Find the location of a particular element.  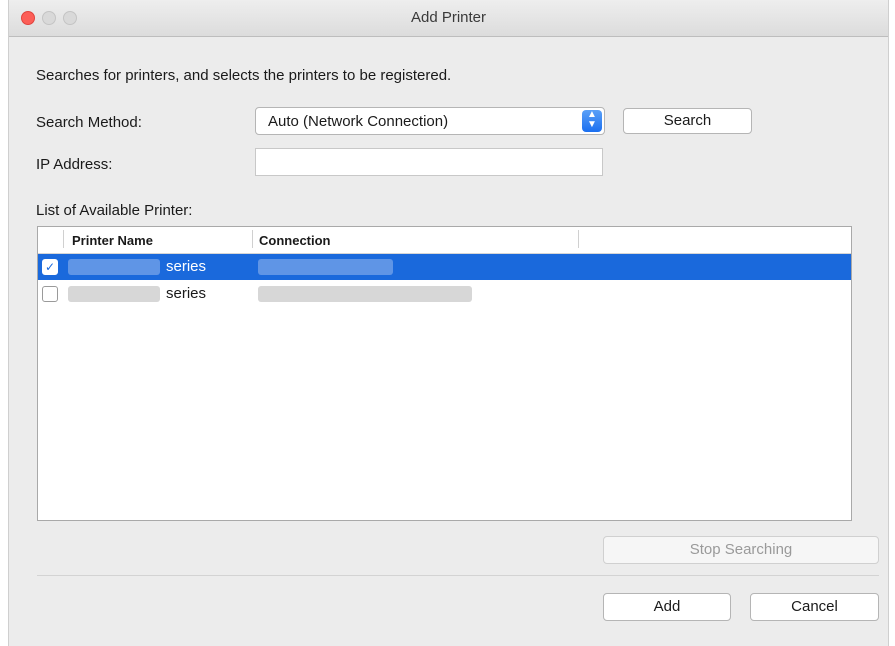

up-down-arrows-icon: ▲ ▼ is located at coordinates (592, 121).